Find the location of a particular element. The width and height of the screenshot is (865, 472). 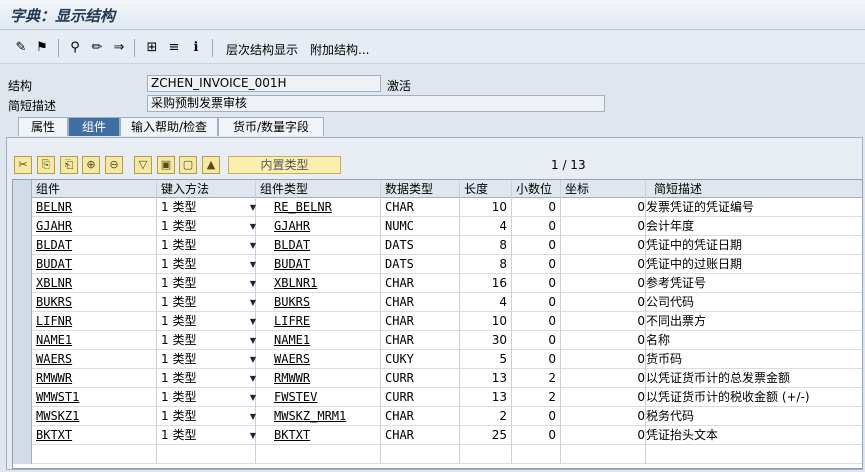

deselect-all-icon: ▢ is located at coordinates (188, 165).